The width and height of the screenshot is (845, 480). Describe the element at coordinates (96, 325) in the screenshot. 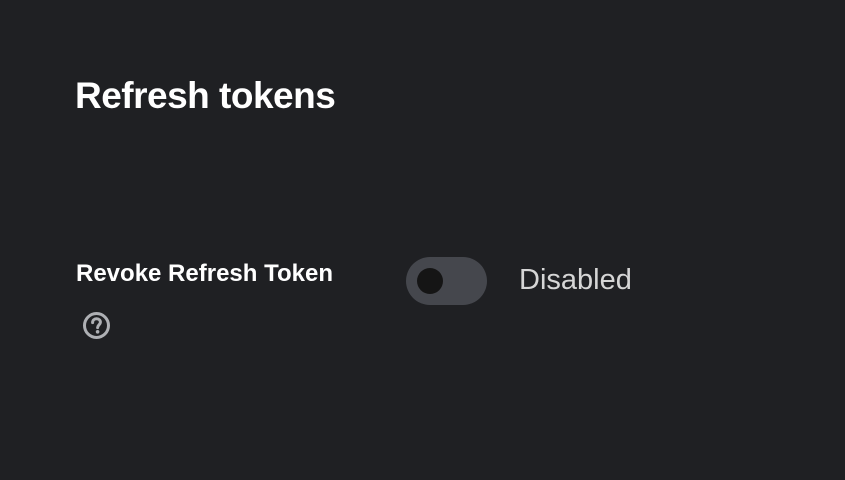

I see `question-circle-icon` at that location.